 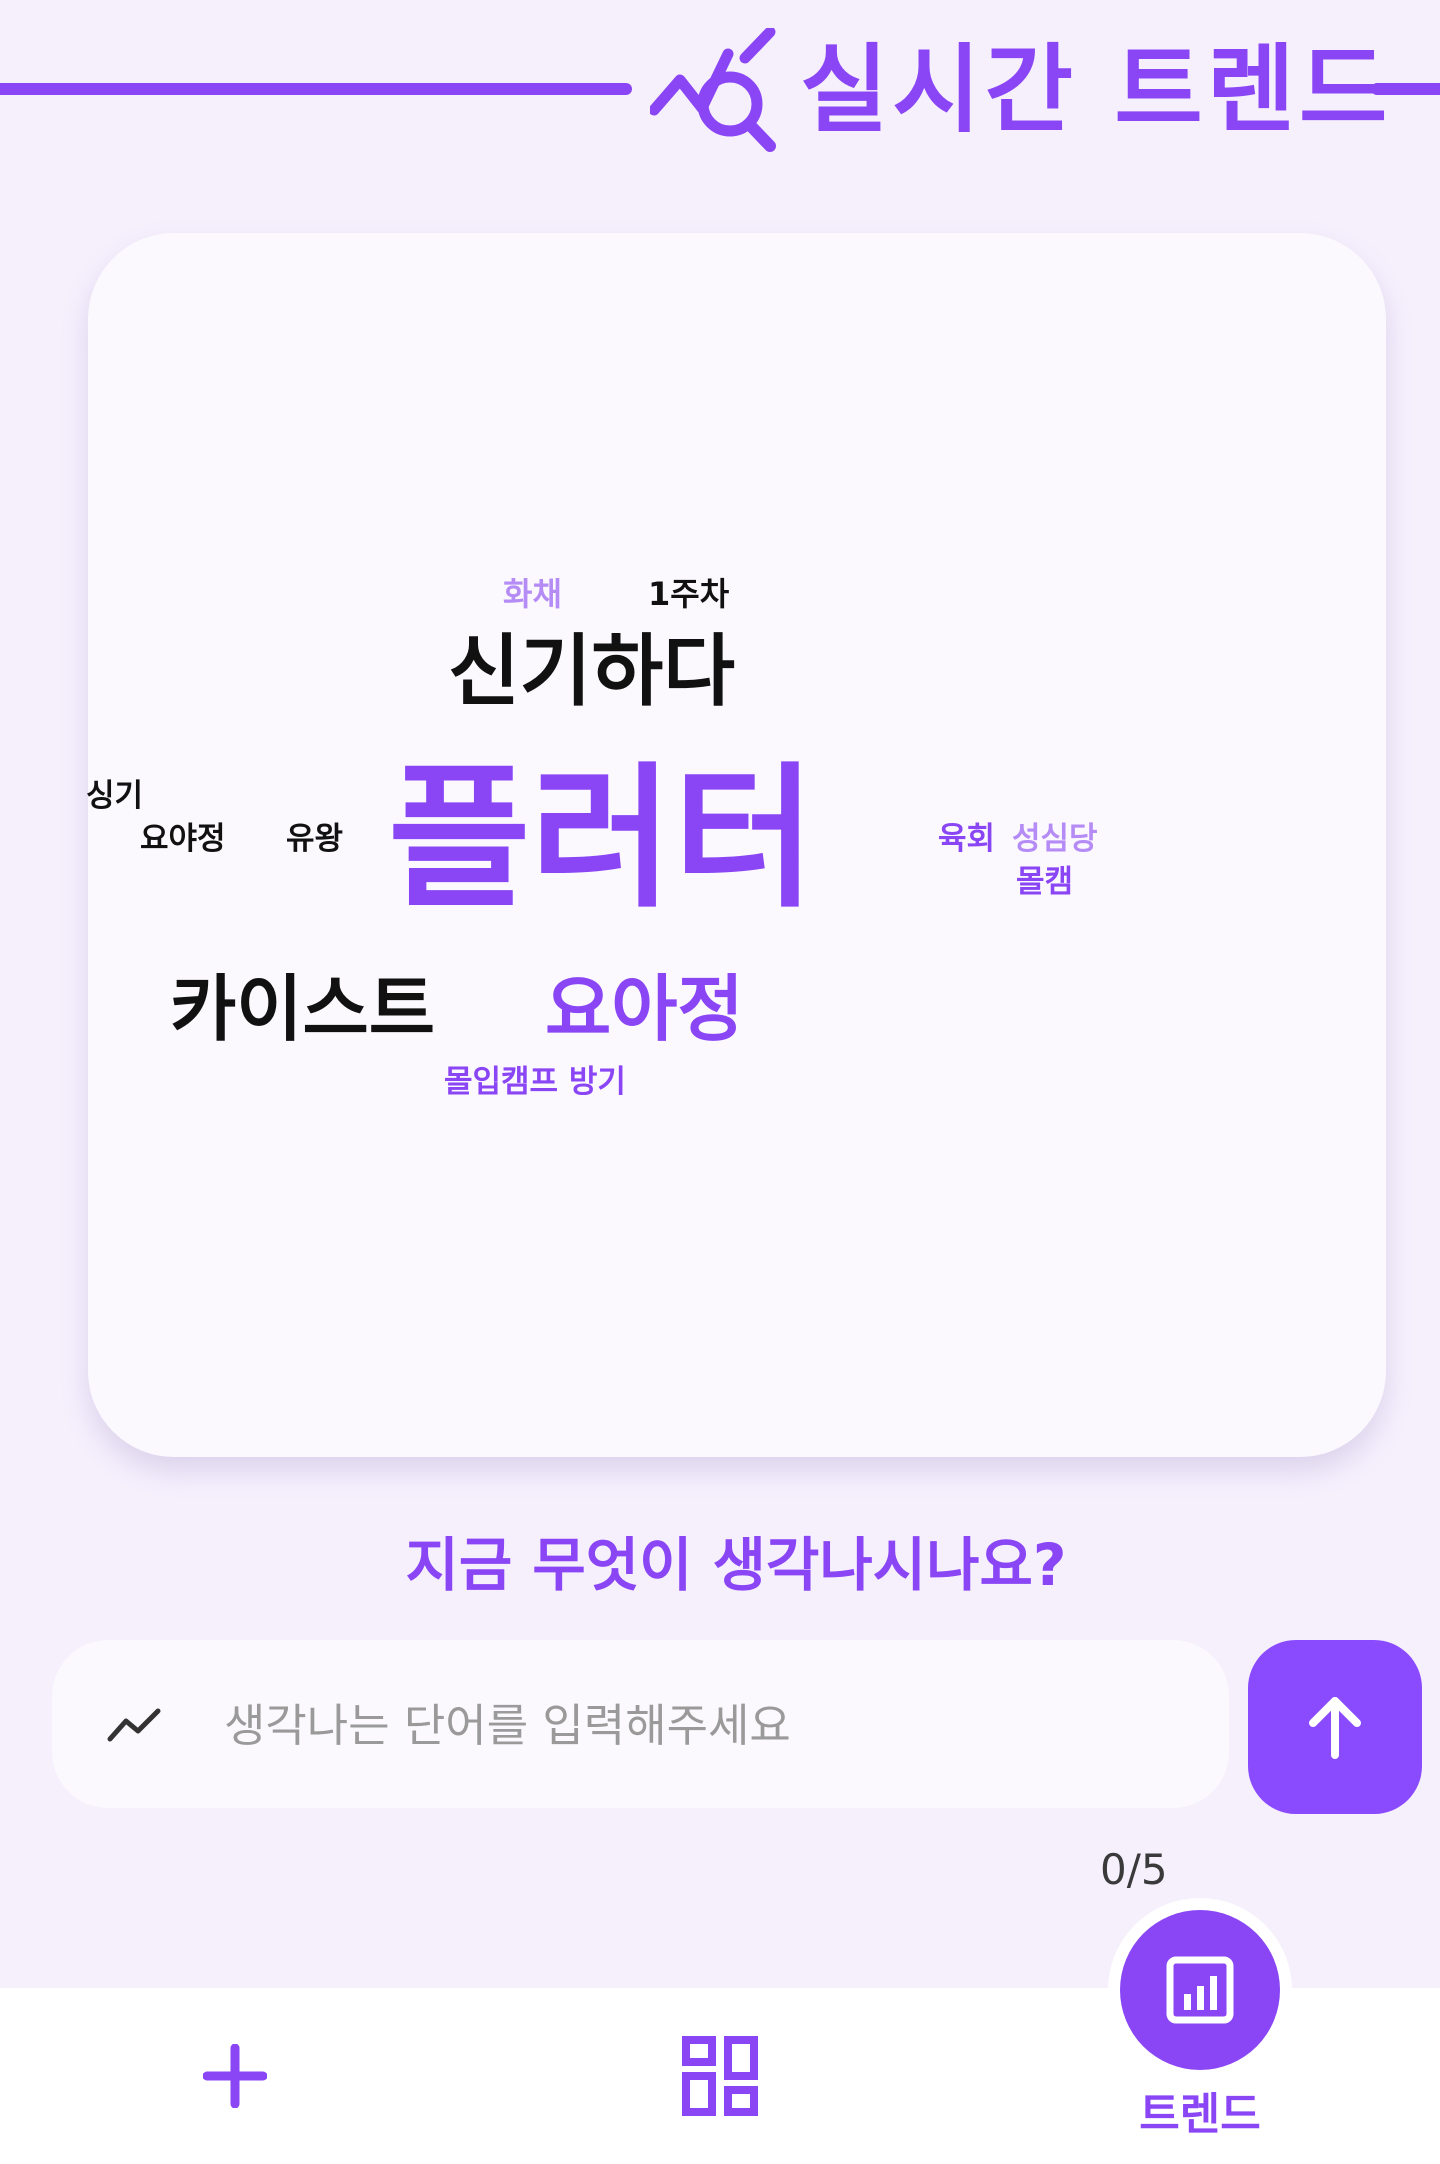 I want to click on plus-icon, so click(x=235, y=2076).